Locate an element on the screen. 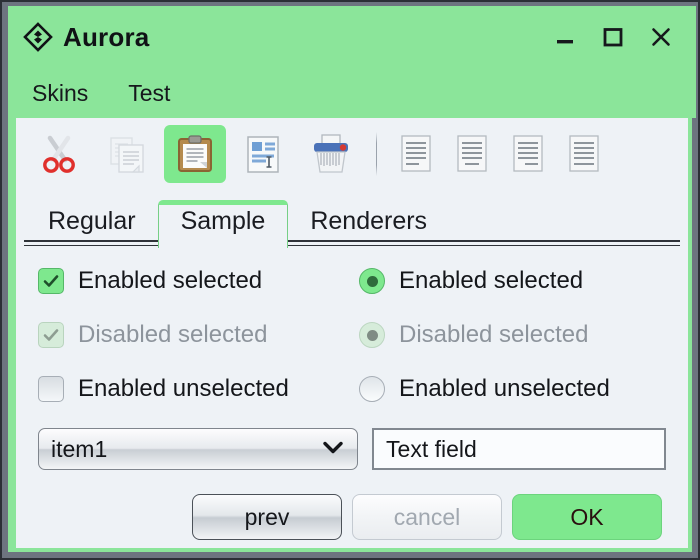 The width and height of the screenshot is (700, 560). radio-row-disabled-selected: Disabled selected is located at coordinates (515, 335).